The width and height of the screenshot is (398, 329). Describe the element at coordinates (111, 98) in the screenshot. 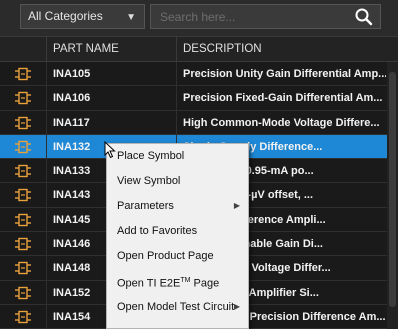

I see `part-name-cell: INA106` at that location.